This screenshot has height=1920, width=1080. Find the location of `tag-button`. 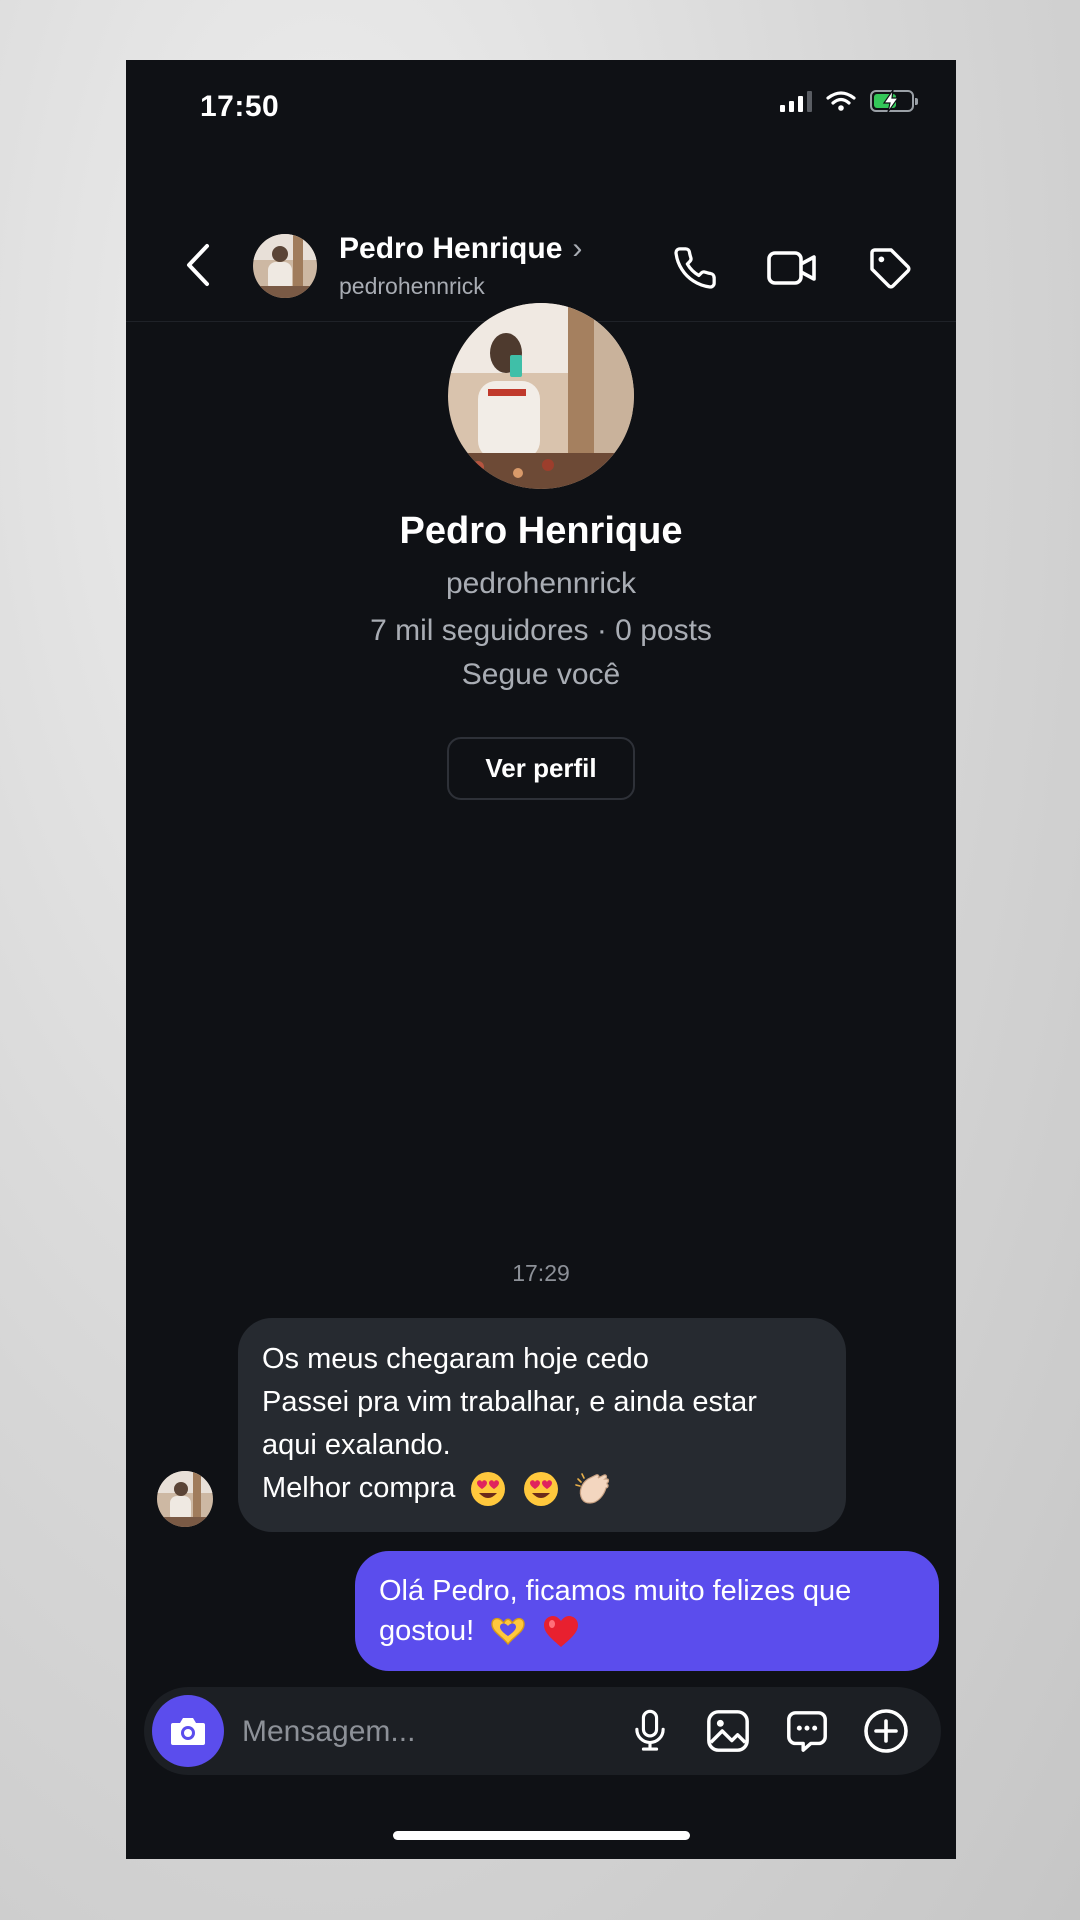

tag-button is located at coordinates (890, 268).